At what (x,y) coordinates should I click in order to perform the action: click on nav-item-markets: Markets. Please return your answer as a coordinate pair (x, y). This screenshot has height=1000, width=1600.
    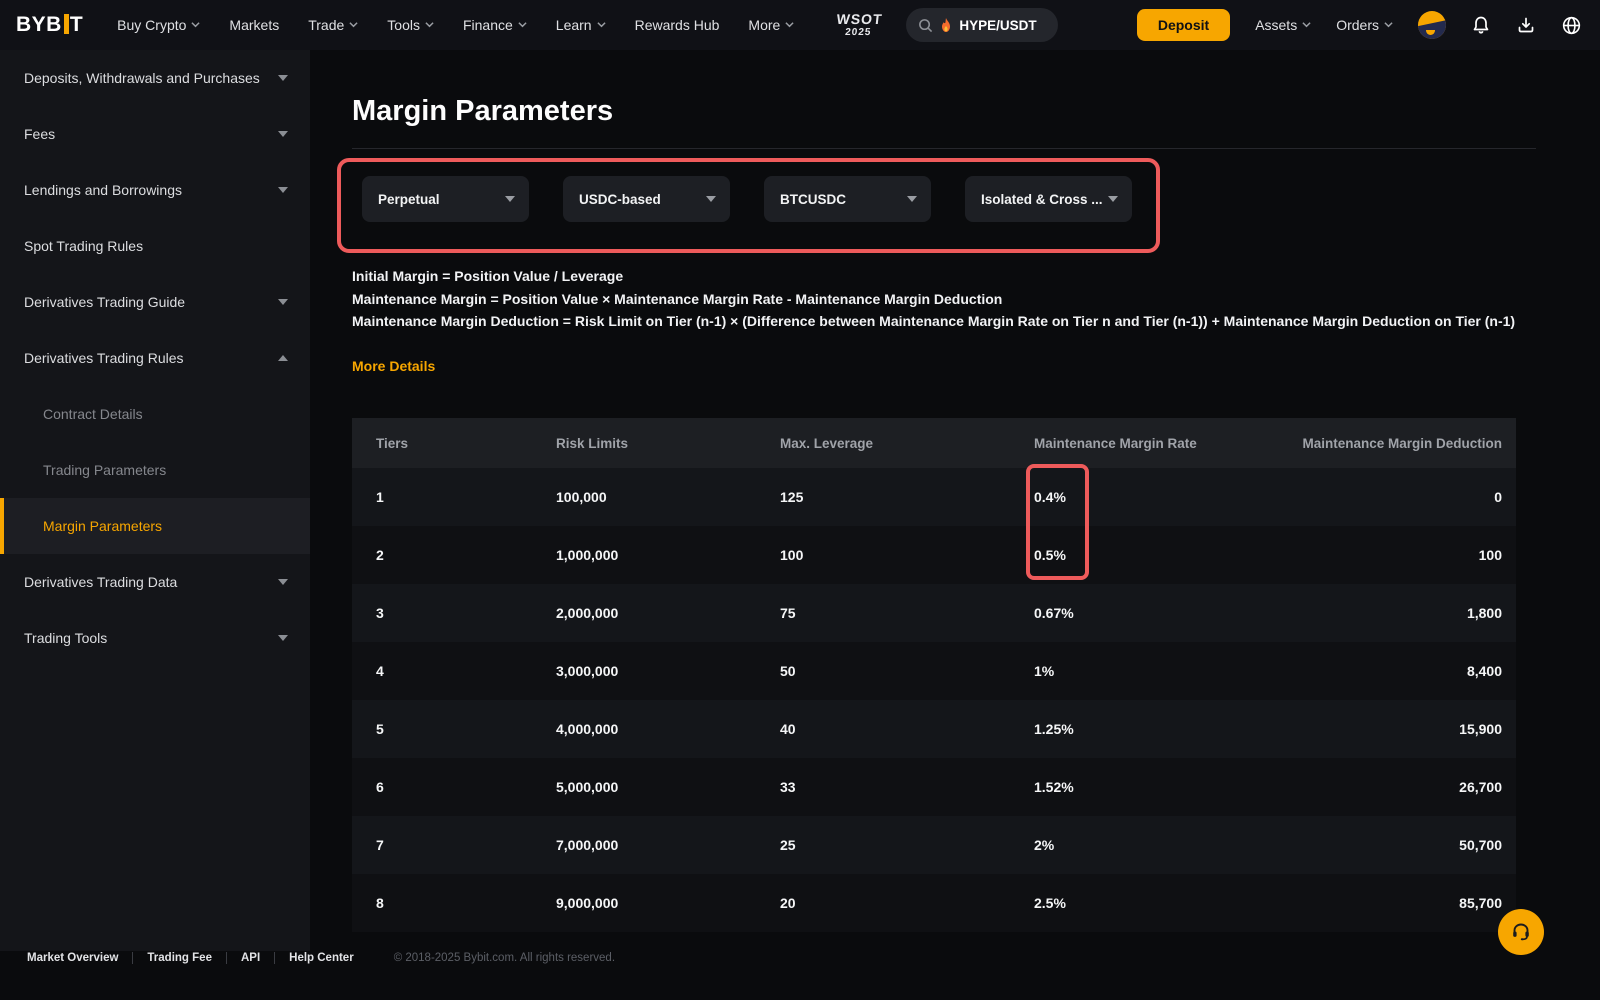
    Looking at the image, I should click on (254, 25).